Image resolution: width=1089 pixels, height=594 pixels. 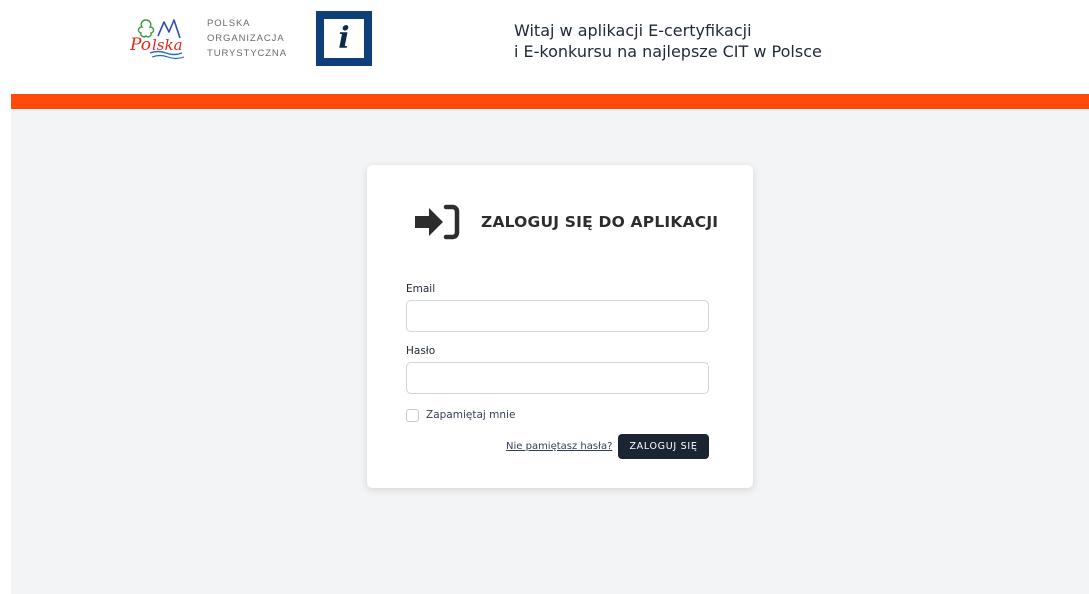 I want to click on organization-name: POLSKA ORGANIZACJA TURYSTYCZNA, so click(x=247, y=38).